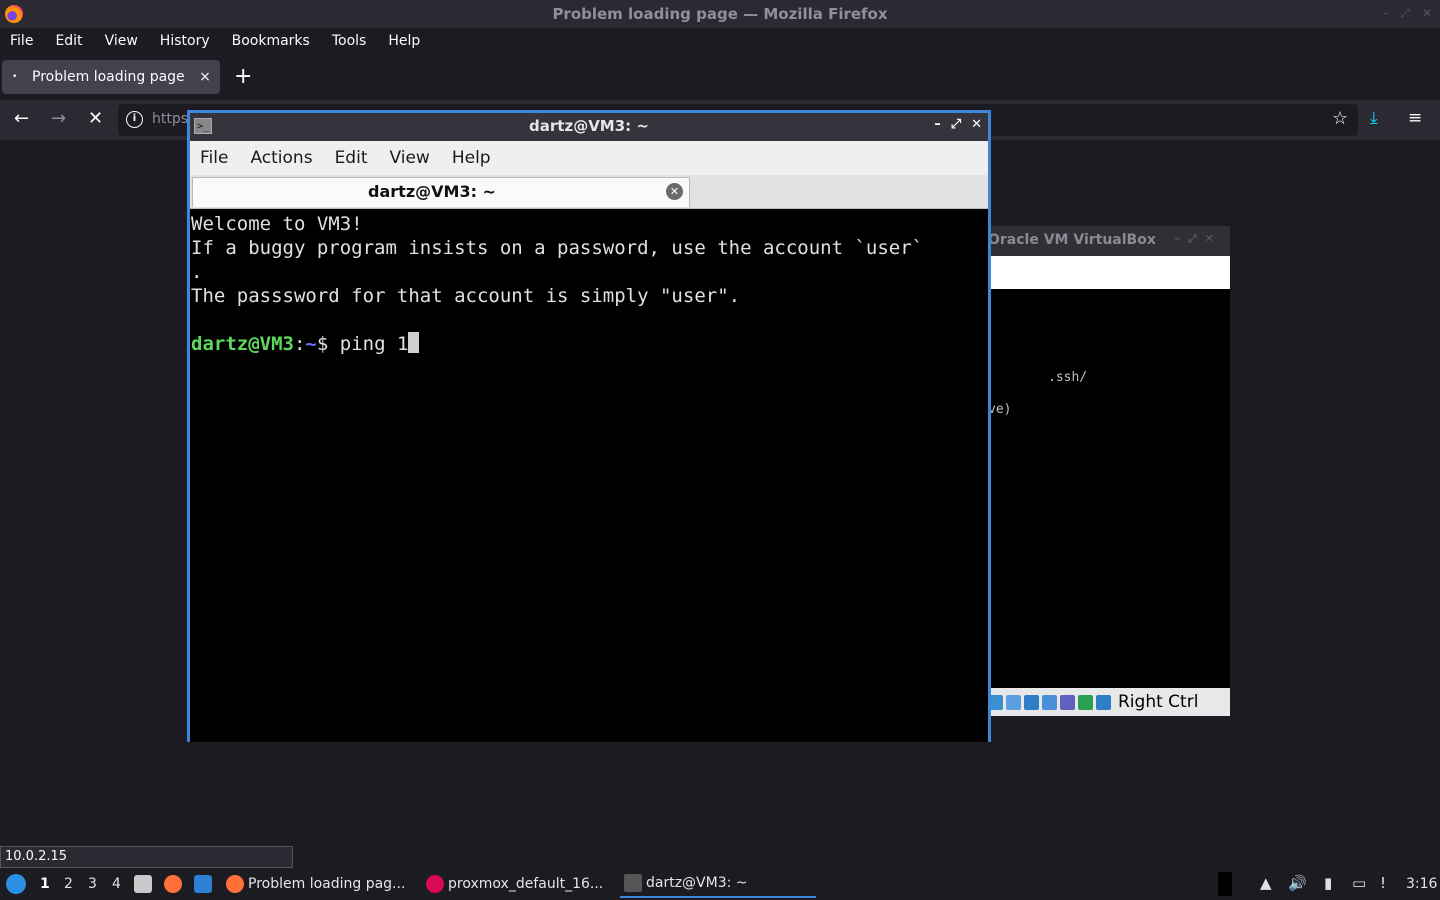  I want to click on workspace-1: 1, so click(45, 884).